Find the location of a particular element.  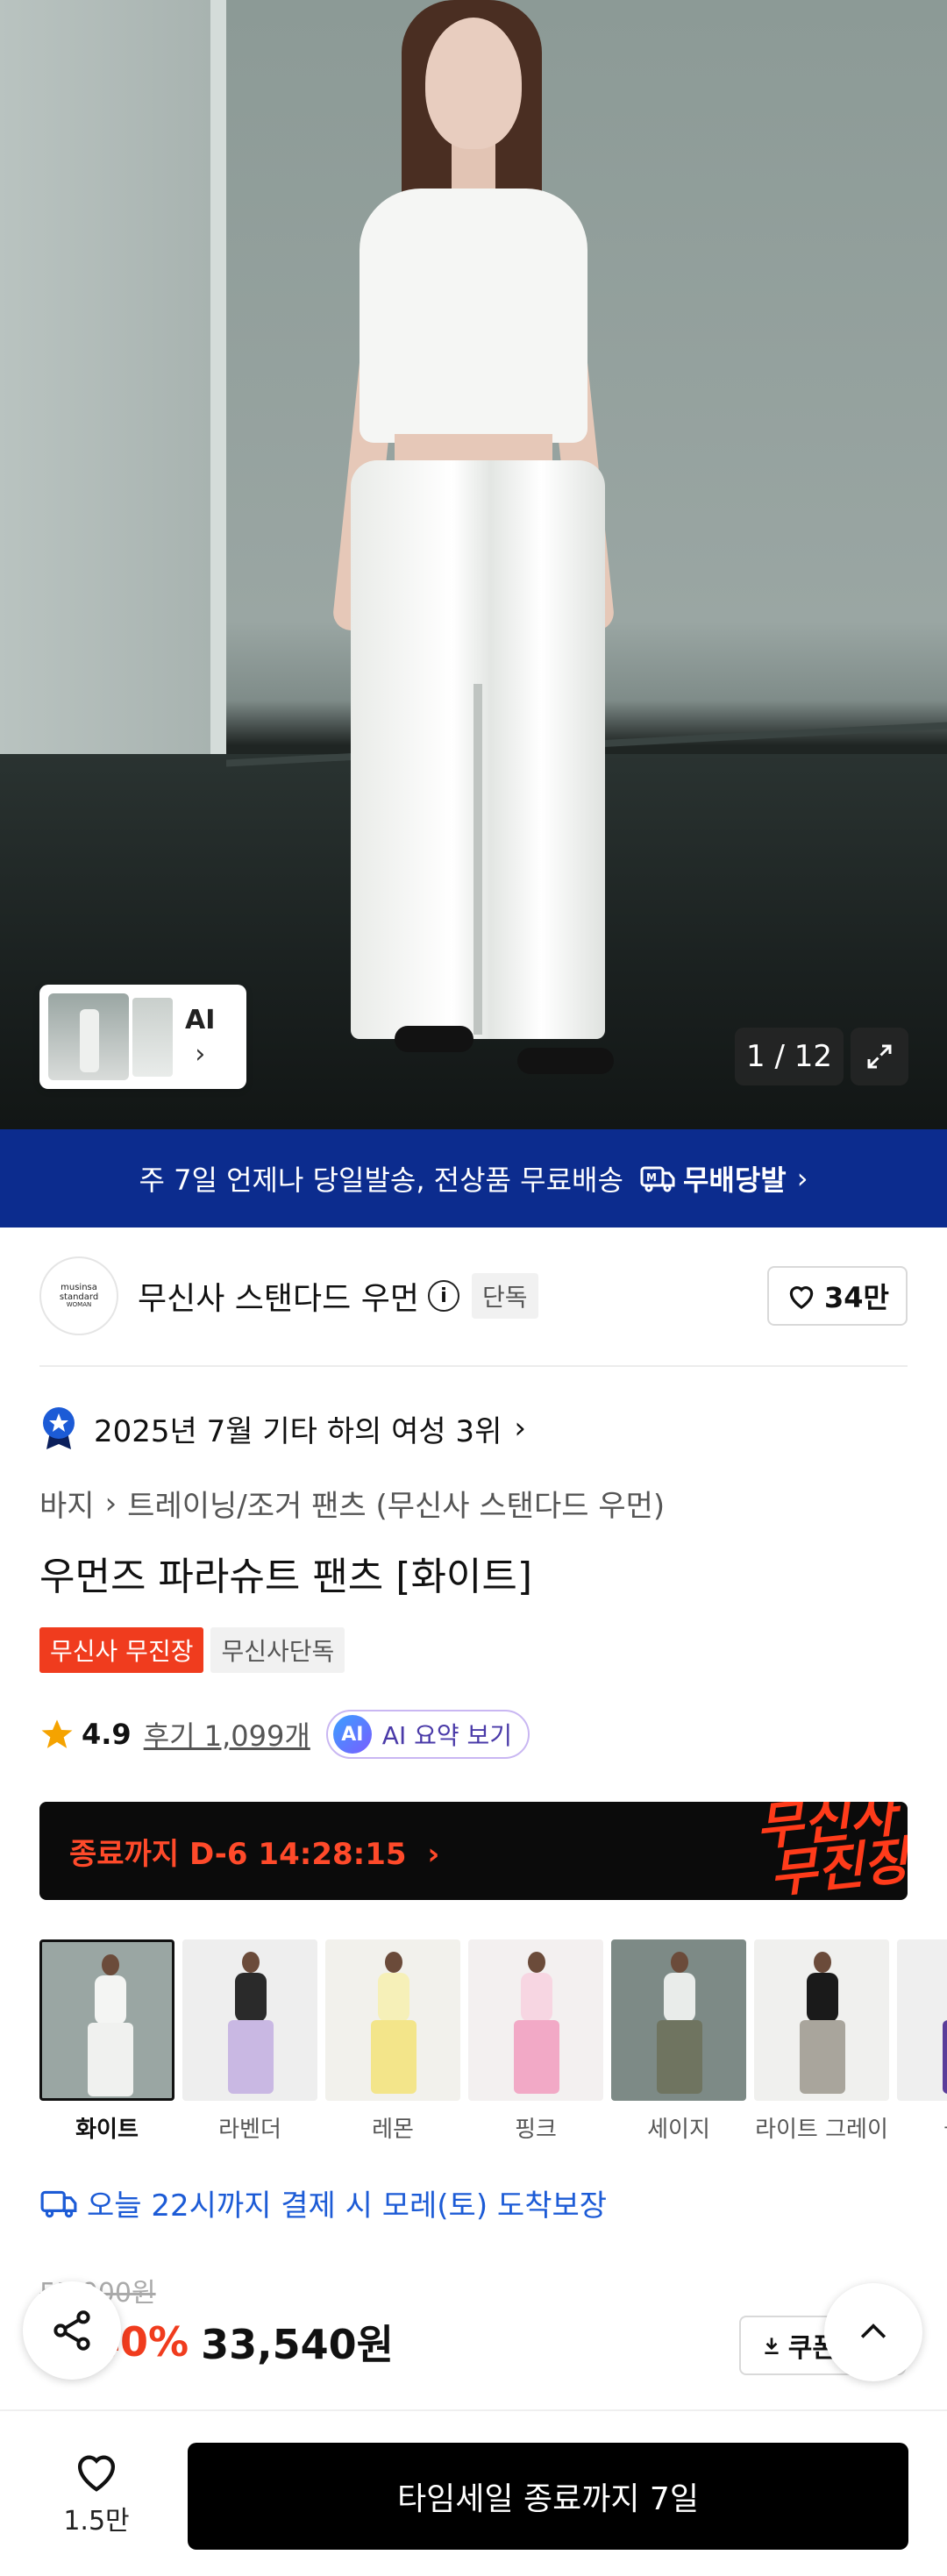

color-option: 화이트 is located at coordinates (107, 2041).